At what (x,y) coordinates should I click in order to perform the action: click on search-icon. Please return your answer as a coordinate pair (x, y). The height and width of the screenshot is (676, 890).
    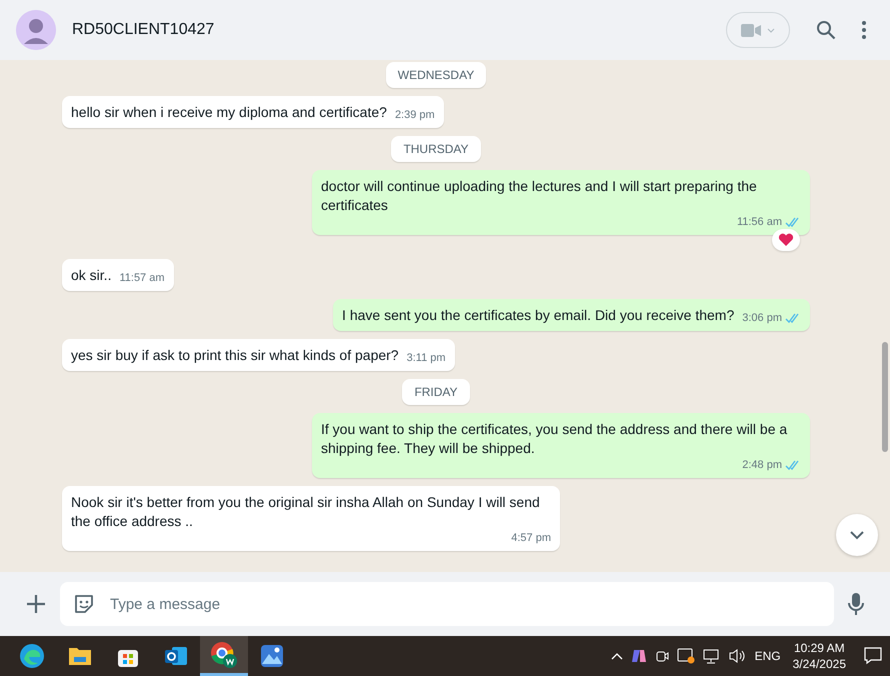
    Looking at the image, I should click on (826, 30).